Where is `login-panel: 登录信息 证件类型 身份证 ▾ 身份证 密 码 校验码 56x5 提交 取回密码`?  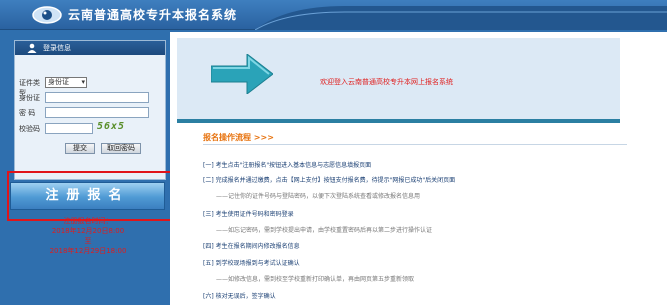 login-panel: 登录信息 证件类型 身份证 ▾ 身份证 密 码 校验码 56x5 提交 取回密码 is located at coordinates (90, 110).